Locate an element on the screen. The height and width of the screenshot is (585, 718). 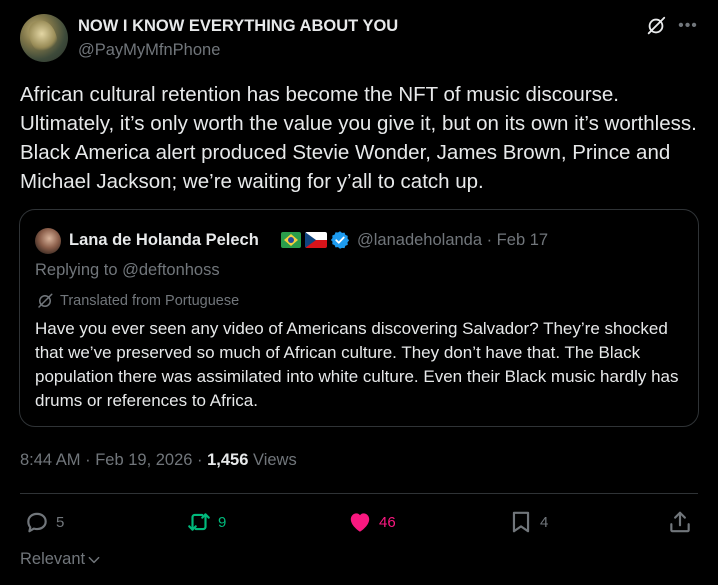
views-label: Views is located at coordinates (272, 460).